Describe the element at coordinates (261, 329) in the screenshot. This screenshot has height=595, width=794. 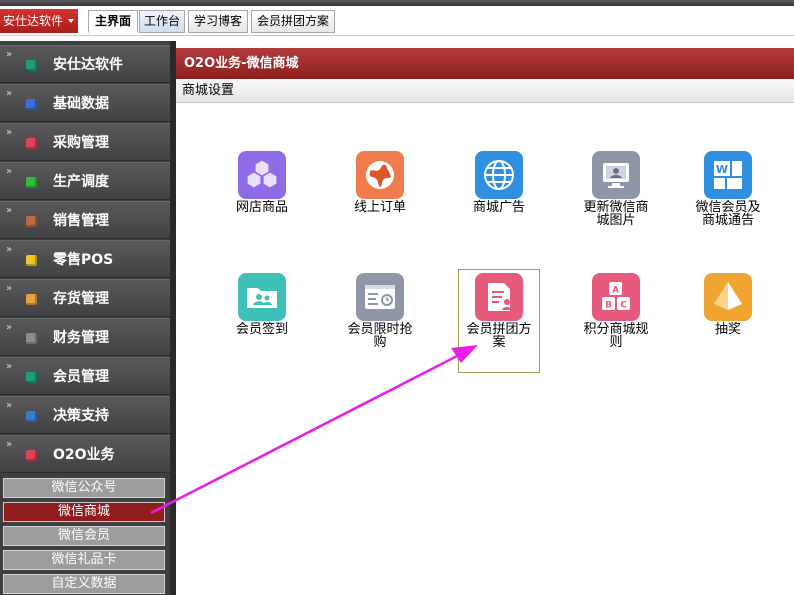
I see `tile-label: 会员签到` at that location.